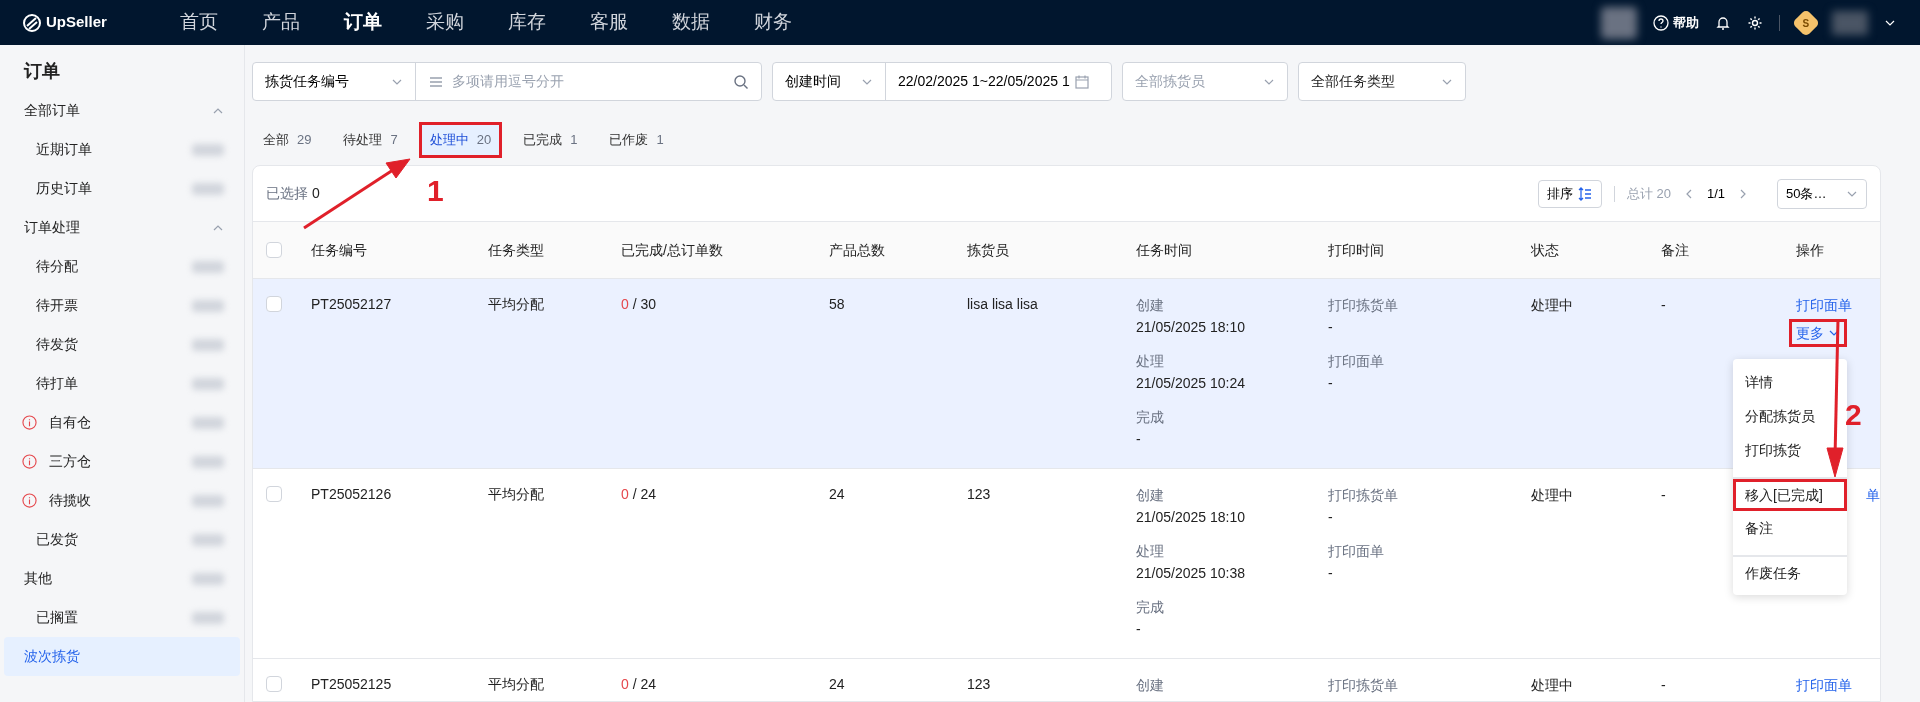  What do you see at coordinates (352, 684) in the screenshot?
I see `table-cell-text: PT25052125` at bounding box center [352, 684].